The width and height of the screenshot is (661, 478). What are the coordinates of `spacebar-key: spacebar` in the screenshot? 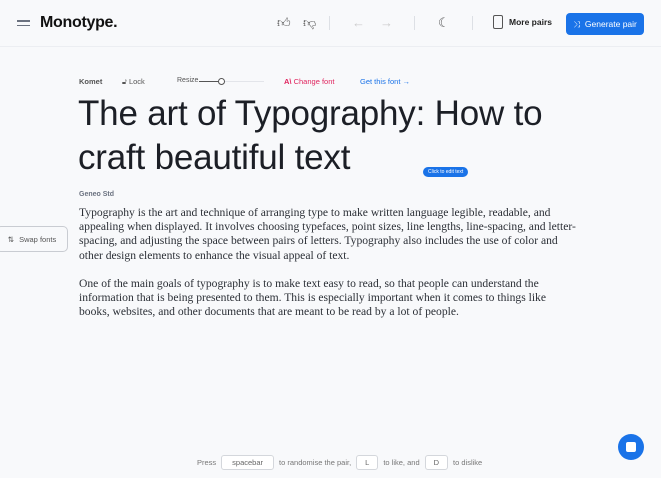 It's located at (248, 462).